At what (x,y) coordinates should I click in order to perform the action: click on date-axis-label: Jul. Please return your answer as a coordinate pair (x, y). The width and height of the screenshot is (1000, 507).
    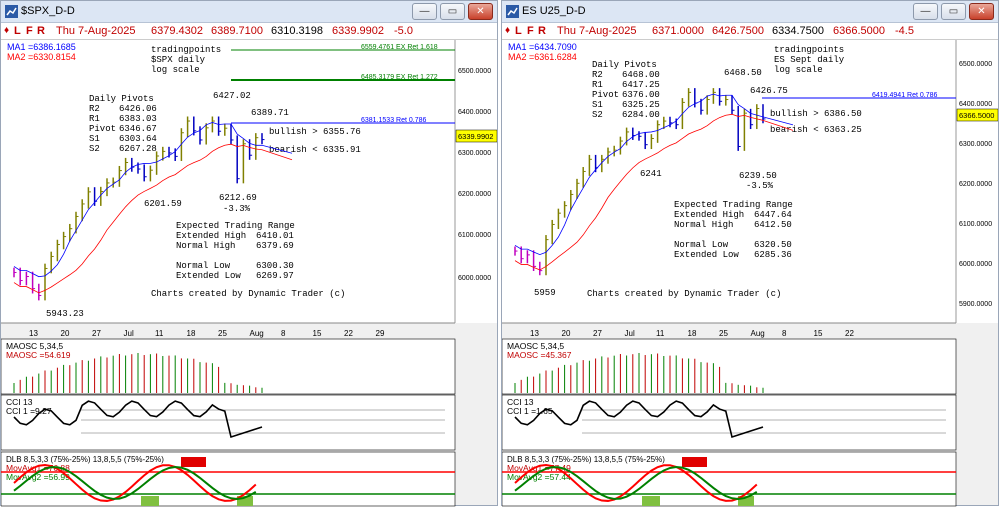
    Looking at the image, I should click on (630, 333).